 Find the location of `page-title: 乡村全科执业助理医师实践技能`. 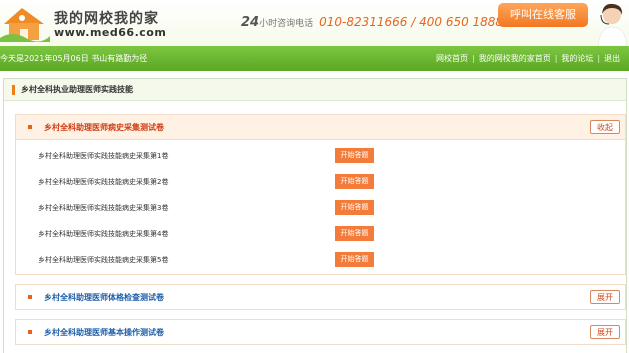

page-title: 乡村全科执业助理医师实践技能 is located at coordinates (77, 89).